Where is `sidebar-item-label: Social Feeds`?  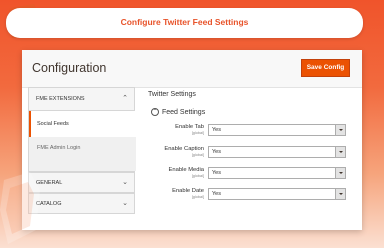
sidebar-item-label: Social Feeds is located at coordinates (53, 124).